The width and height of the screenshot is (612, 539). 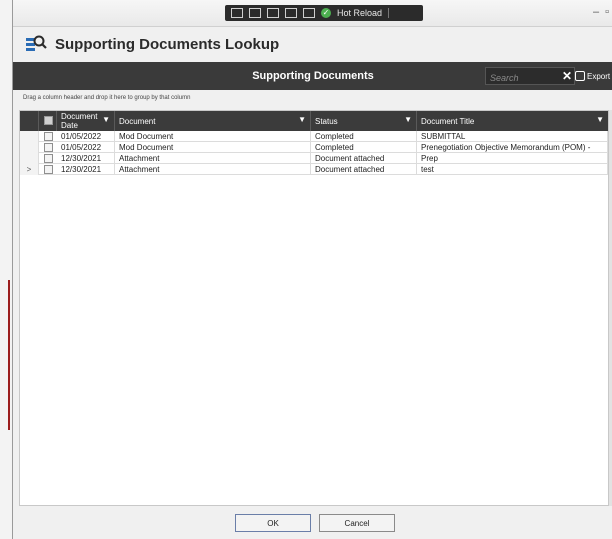 What do you see at coordinates (273, 13) in the screenshot?
I see `track-focus-icon` at bounding box center [273, 13].